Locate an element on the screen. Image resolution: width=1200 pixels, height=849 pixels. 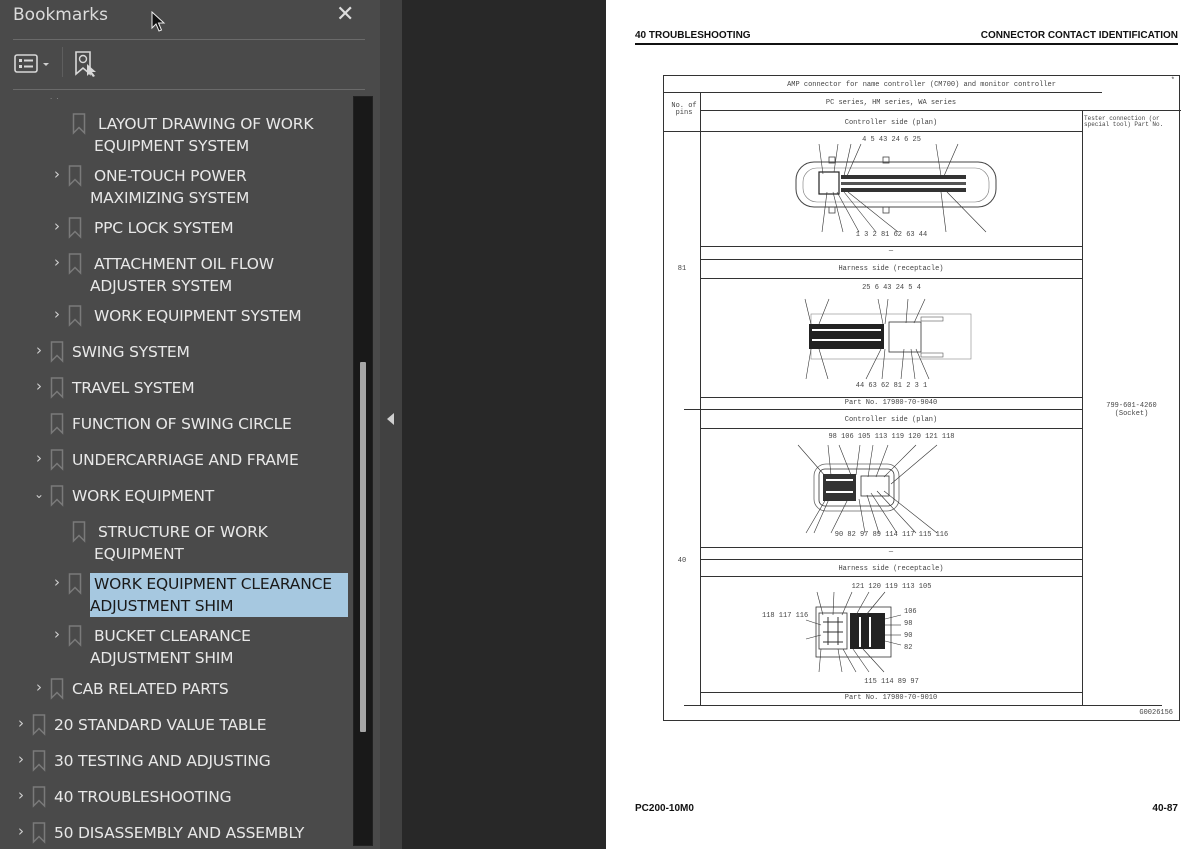
male-female-dash: — is located at coordinates (891, 552).